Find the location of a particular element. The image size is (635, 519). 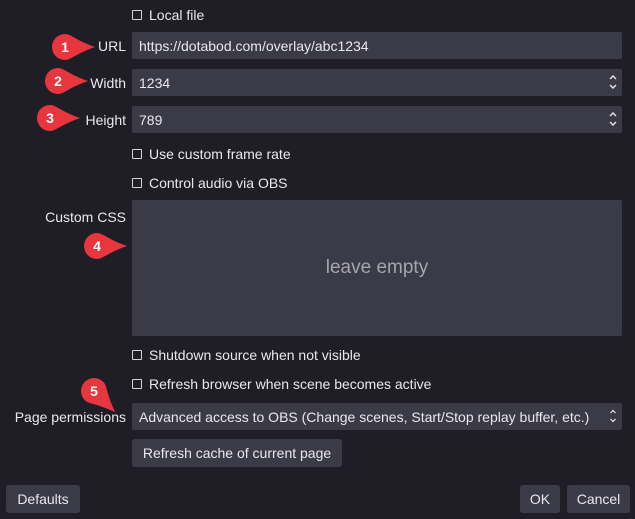

shutdown-source-label: Shutdown source when not visible is located at coordinates (255, 355).